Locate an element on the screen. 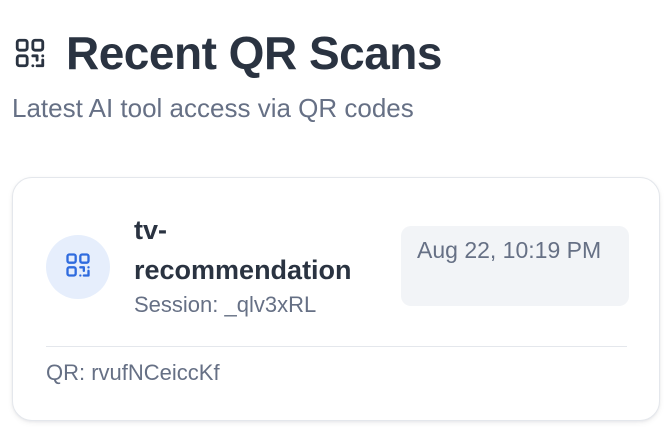  qr-code-id: QR: rvufNCeiccKf is located at coordinates (133, 372).